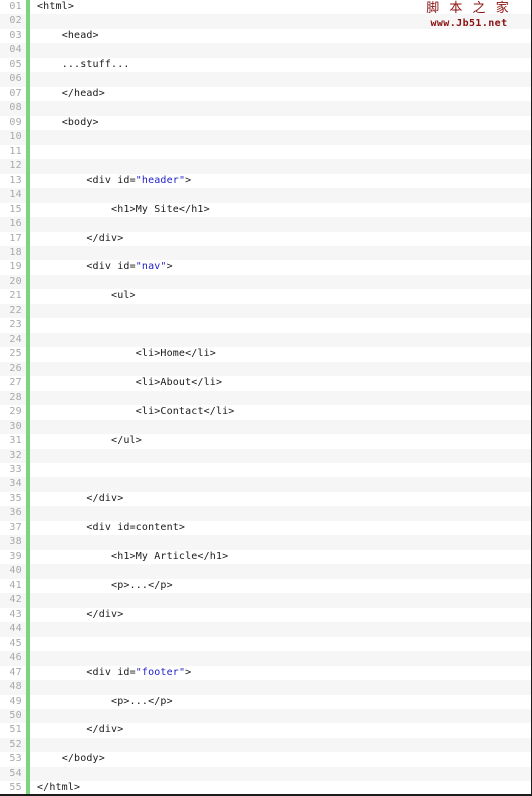 Image resolution: width=532 pixels, height=796 pixels. I want to click on code-line: 20, so click(265, 282).